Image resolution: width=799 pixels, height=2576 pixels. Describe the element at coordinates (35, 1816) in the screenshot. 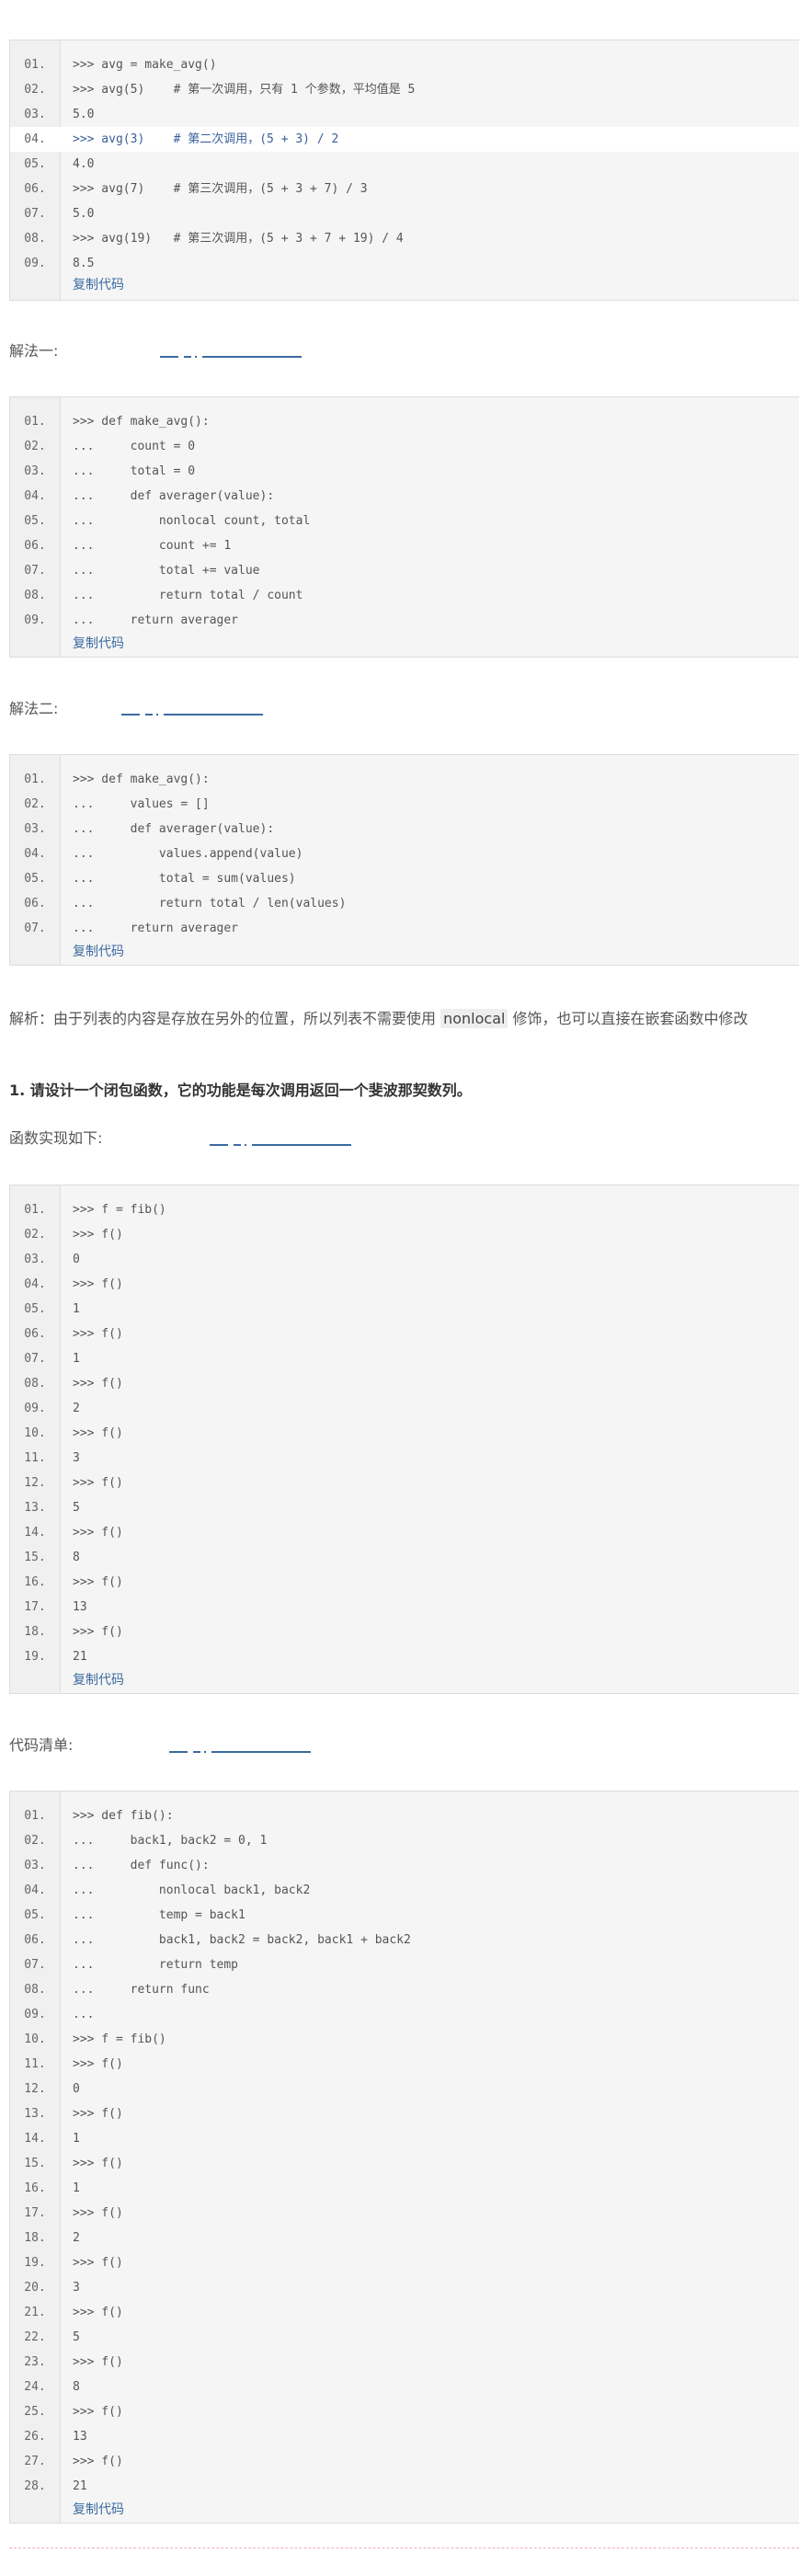

I see `line-number: 01.` at that location.